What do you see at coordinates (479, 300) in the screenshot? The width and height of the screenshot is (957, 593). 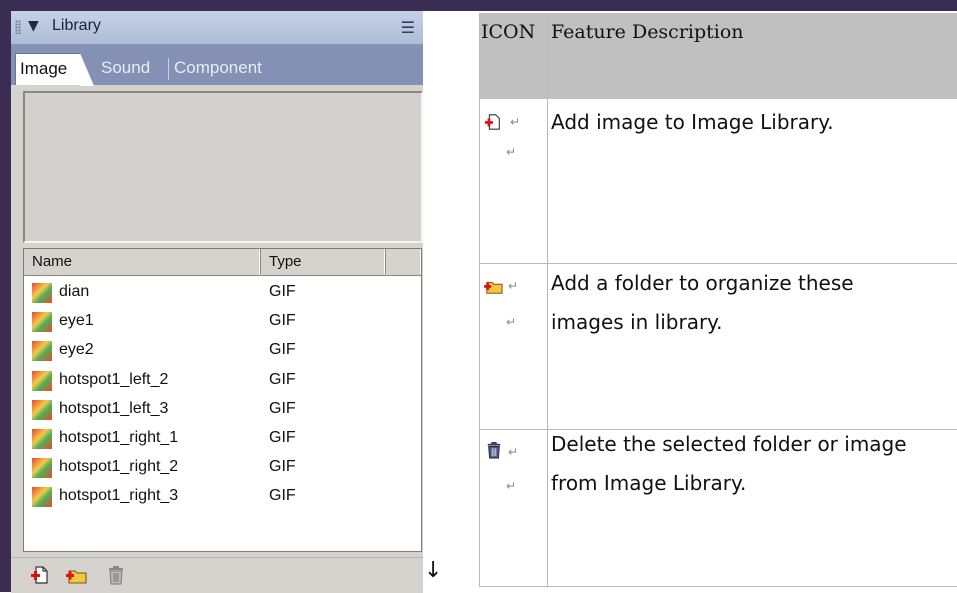 I see `table-border-left` at bounding box center [479, 300].